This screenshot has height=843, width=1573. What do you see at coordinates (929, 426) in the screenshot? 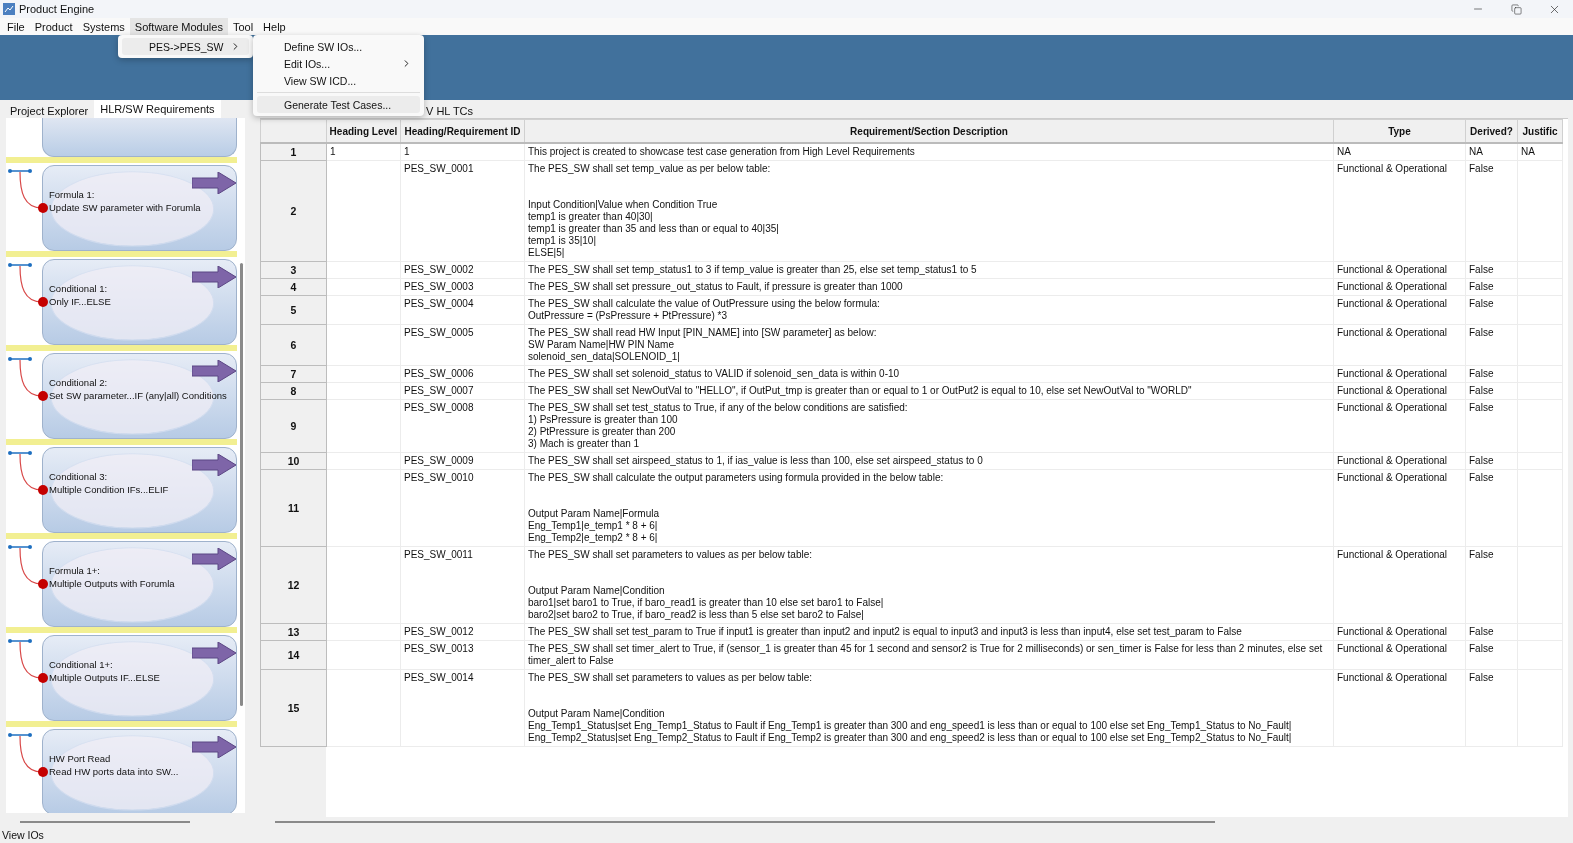
I see `table-cell: The PES_SW shall set test_status to True, if any of the below conditions are satisfied: 1) PsPressure is greater than 100 2) PtPressure is greater than 200 3) Mach is greater than 1` at bounding box center [929, 426].